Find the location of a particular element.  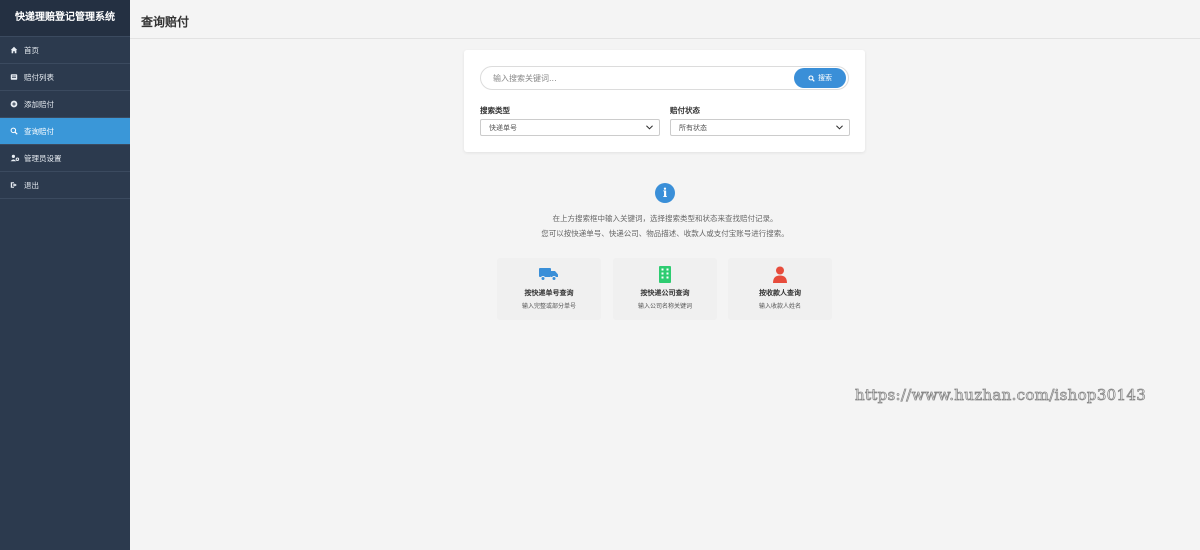

building-icon is located at coordinates (665, 274).